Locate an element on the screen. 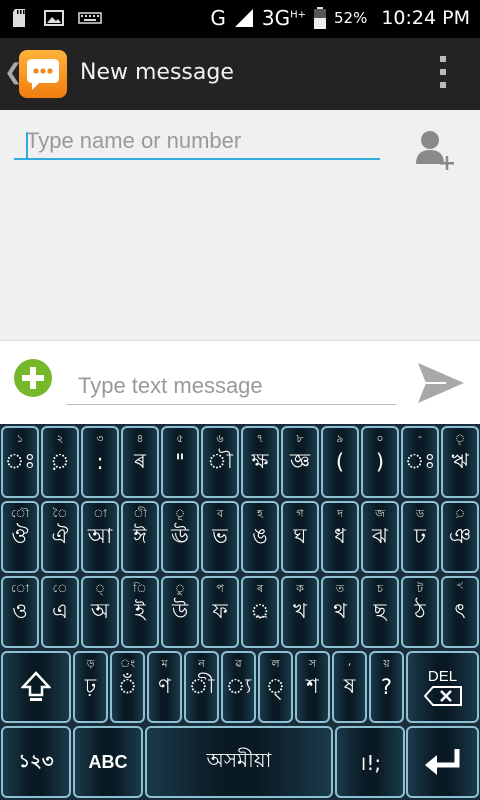 This screenshot has width=480, height=800. key-label: থ is located at coordinates (340, 610).